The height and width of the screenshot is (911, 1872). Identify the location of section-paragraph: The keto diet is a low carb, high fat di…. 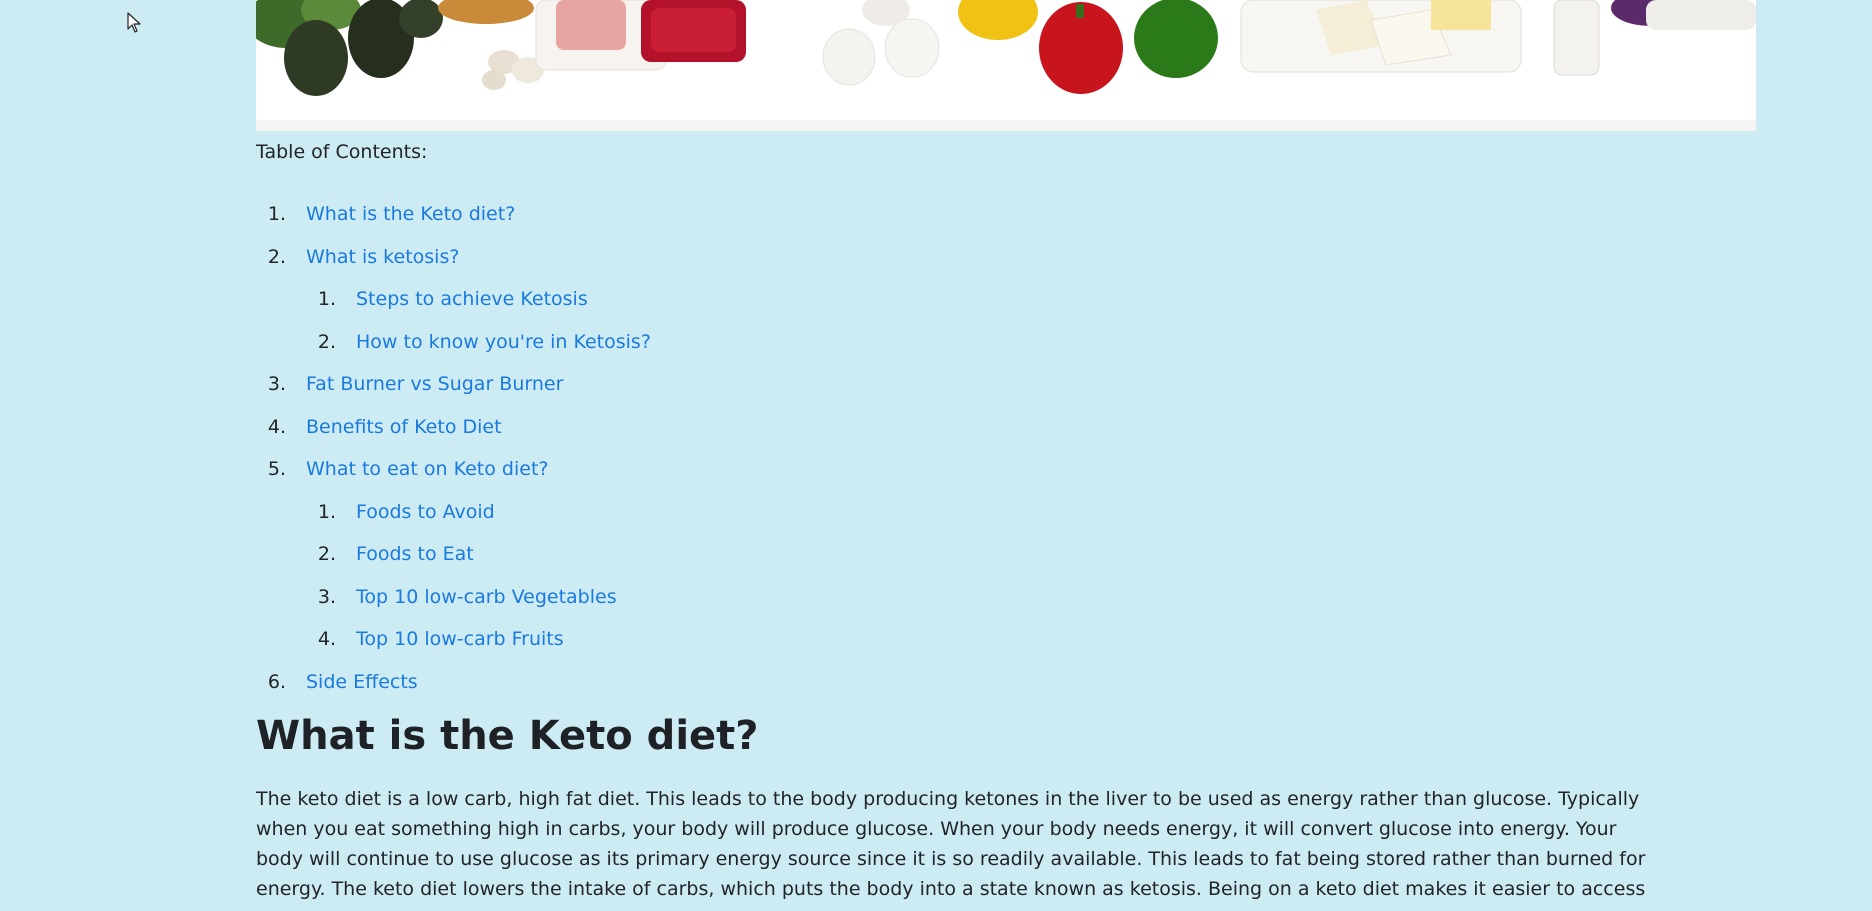
(951, 849).